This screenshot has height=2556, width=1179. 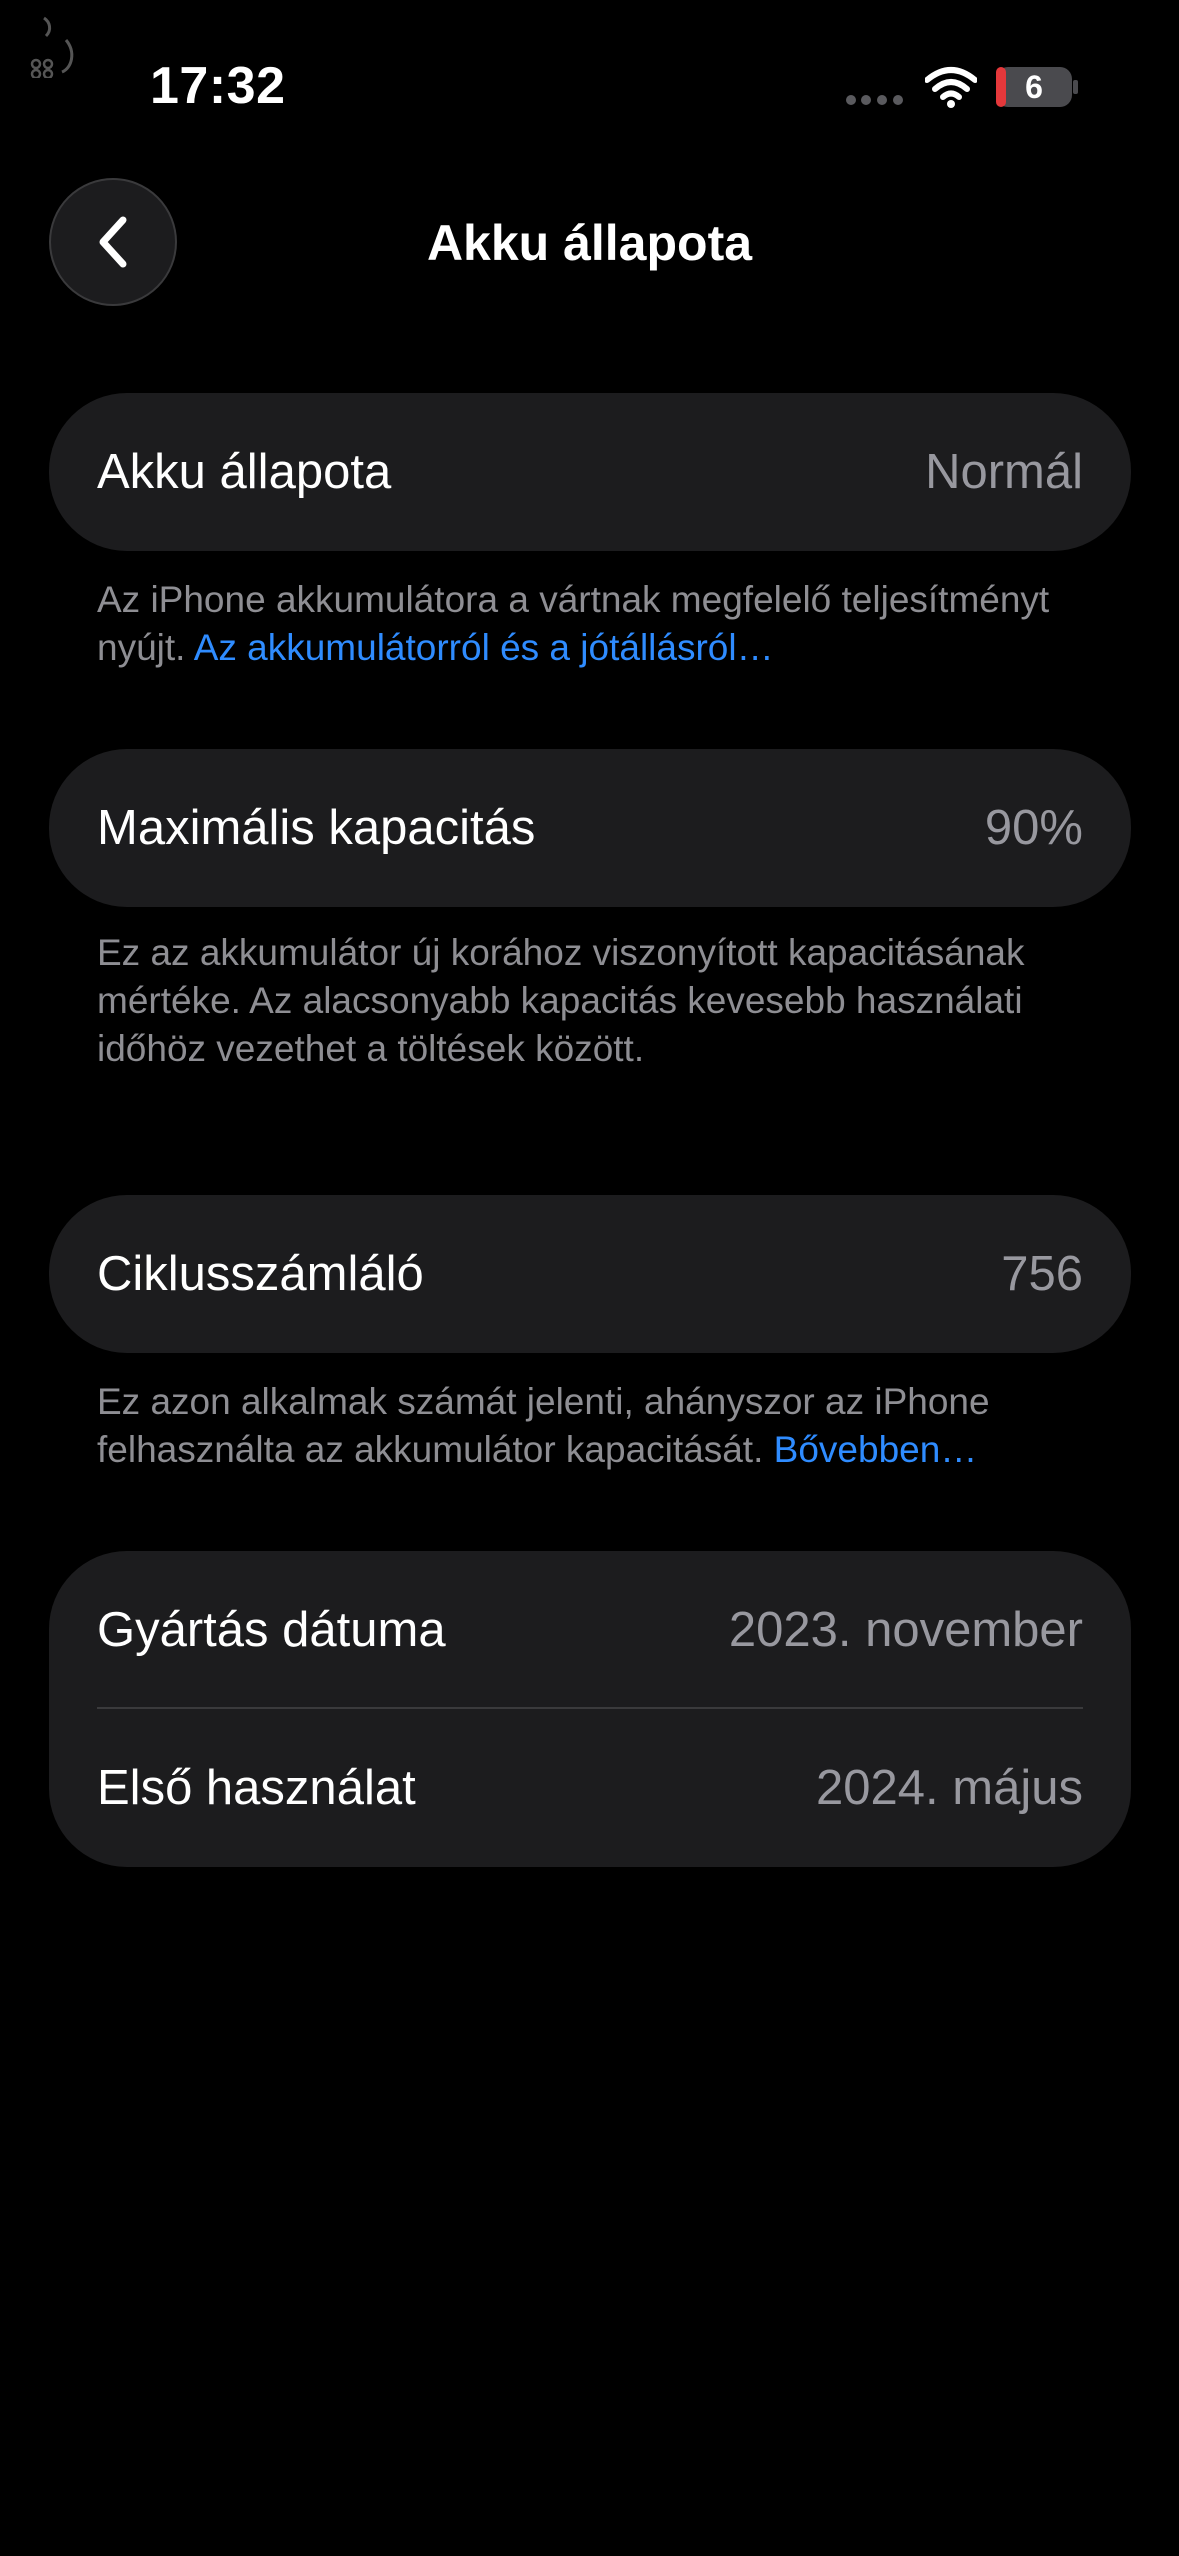 What do you see at coordinates (951, 87) in the screenshot?
I see `wifi-icon` at bounding box center [951, 87].